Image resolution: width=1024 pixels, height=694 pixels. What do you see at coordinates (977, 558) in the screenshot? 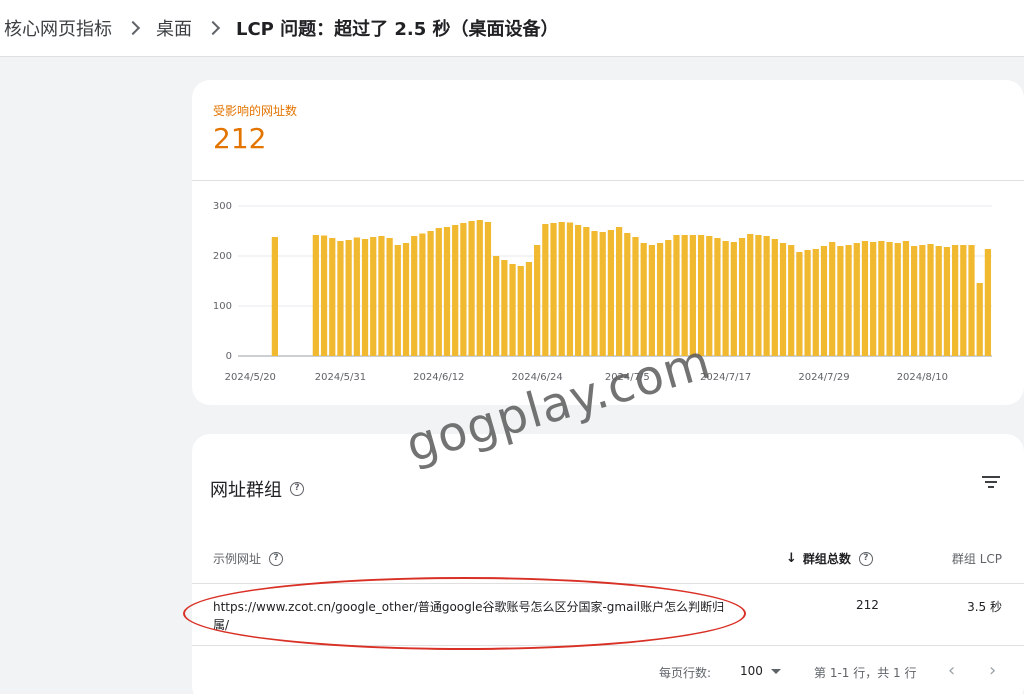
I see `column-header-lcp: 群组 LCP` at bounding box center [977, 558].